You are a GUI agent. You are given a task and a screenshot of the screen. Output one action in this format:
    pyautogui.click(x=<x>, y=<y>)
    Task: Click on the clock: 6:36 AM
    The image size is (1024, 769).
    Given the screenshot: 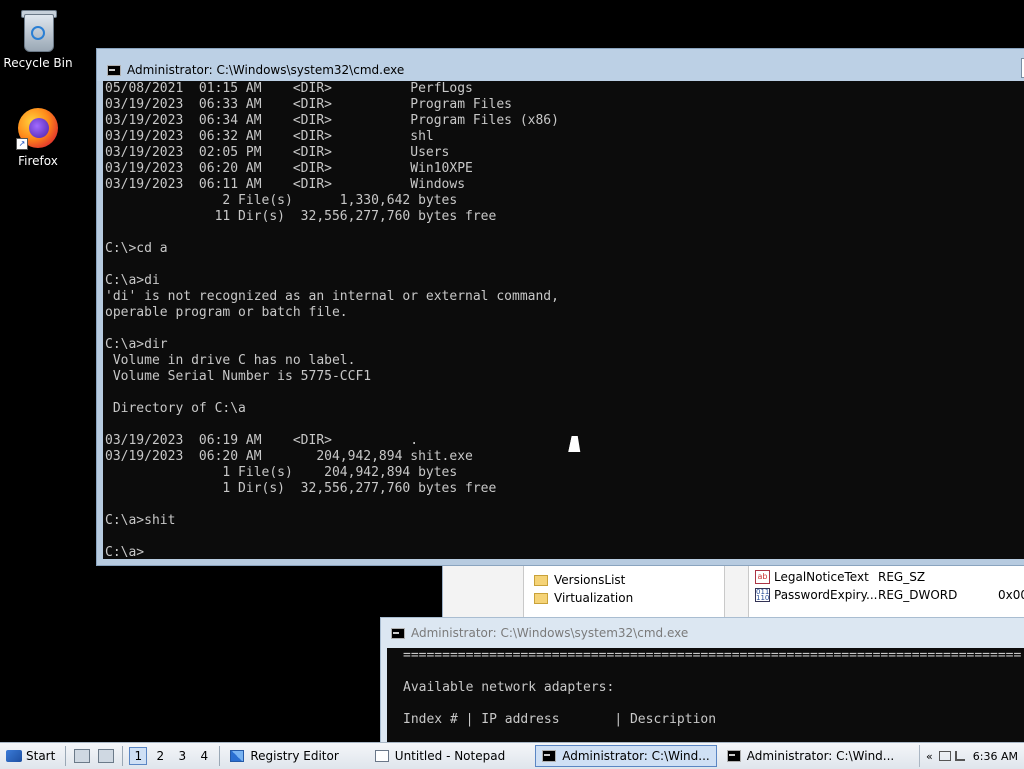 What is the action you would take?
    pyautogui.click(x=995, y=756)
    